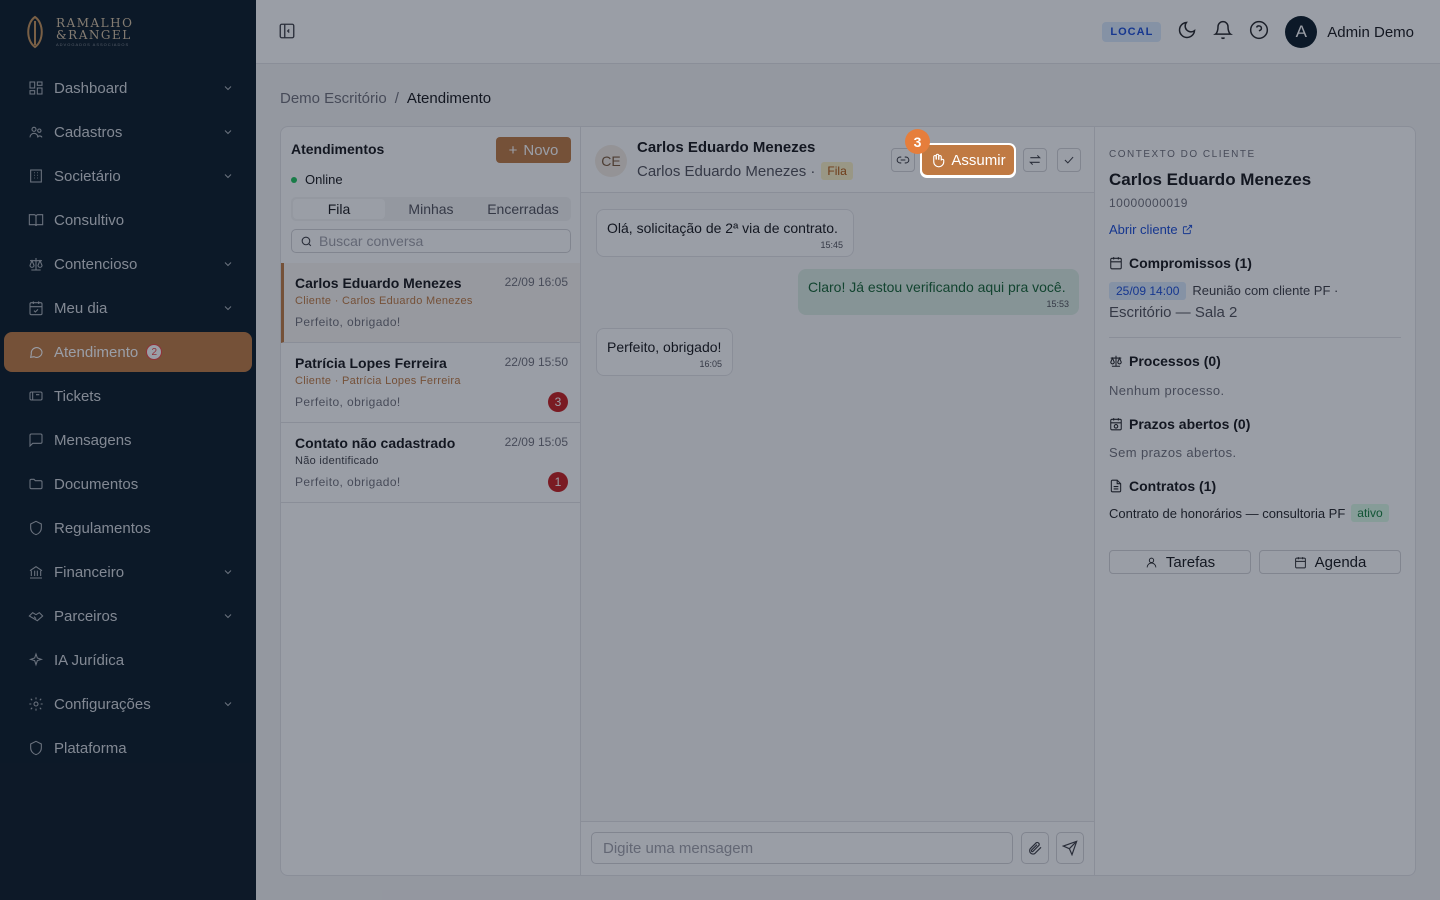 This screenshot has height=900, width=1440. Describe the element at coordinates (523, 209) in the screenshot. I see `tab-closed: Encerradas` at that location.